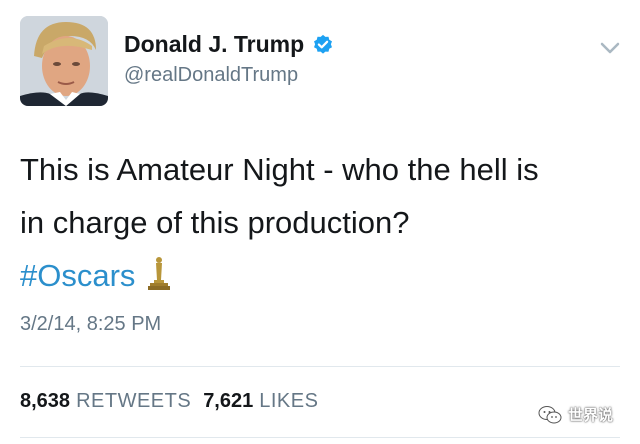  Describe the element at coordinates (320, 275) in the screenshot. I see `tweet-line-3: #Oscars` at that location.